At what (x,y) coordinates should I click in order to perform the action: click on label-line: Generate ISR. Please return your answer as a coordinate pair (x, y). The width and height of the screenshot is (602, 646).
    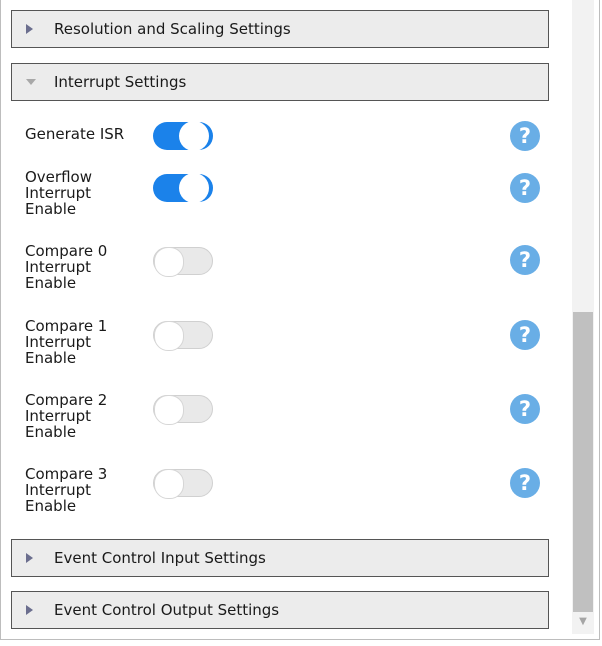
    Looking at the image, I should click on (75, 134).